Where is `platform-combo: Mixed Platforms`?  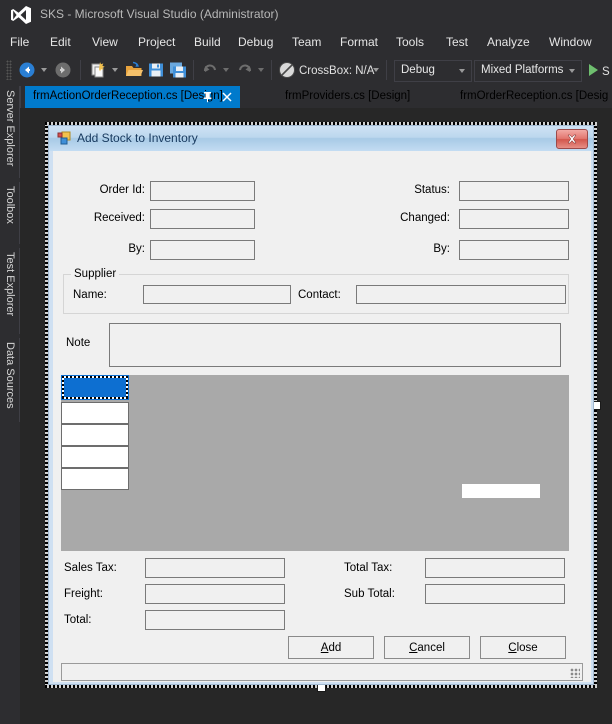 platform-combo: Mixed Platforms is located at coordinates (528, 71).